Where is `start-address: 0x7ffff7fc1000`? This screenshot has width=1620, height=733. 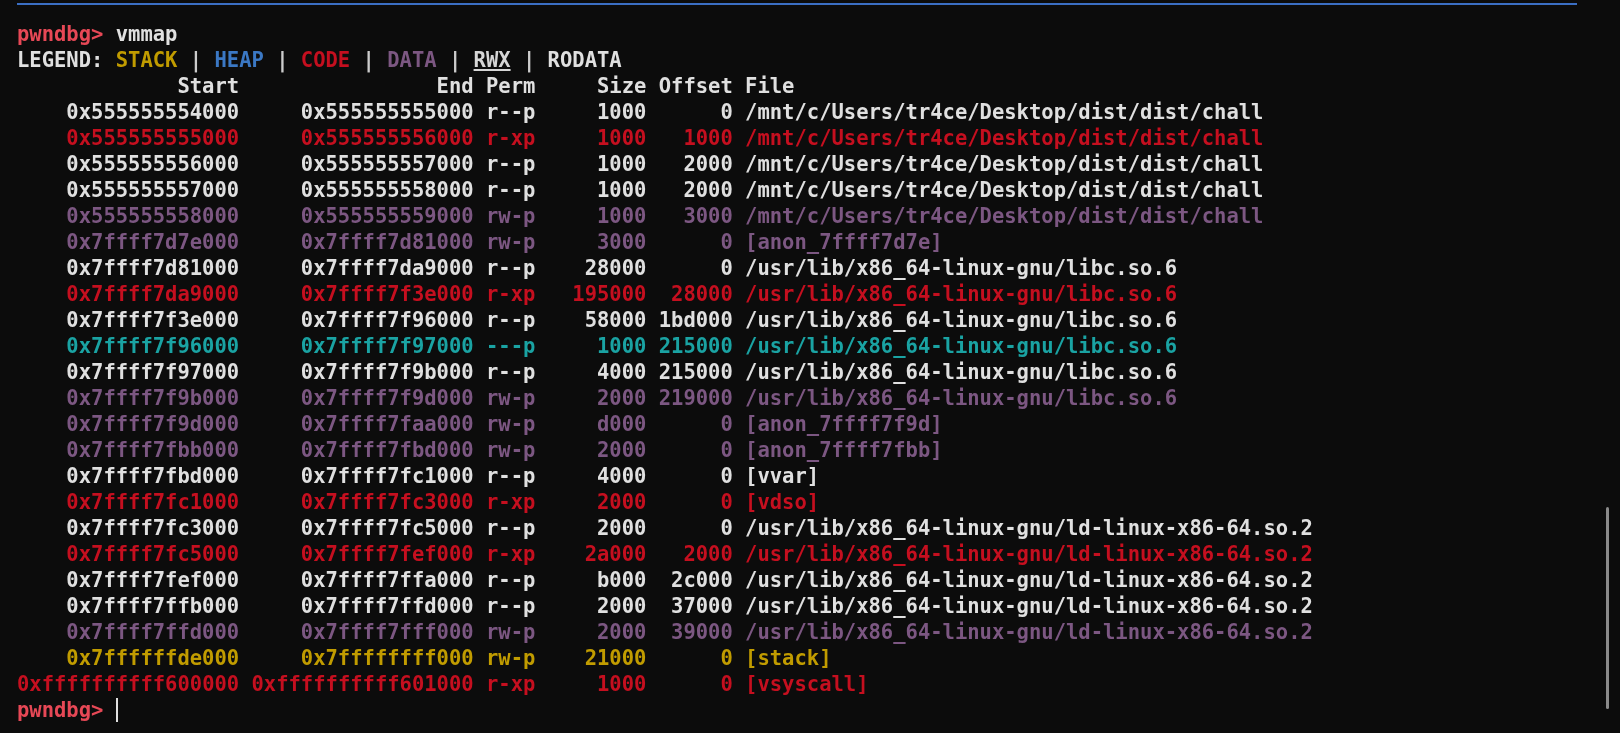 start-address: 0x7ffff7fc1000 is located at coordinates (152, 502).